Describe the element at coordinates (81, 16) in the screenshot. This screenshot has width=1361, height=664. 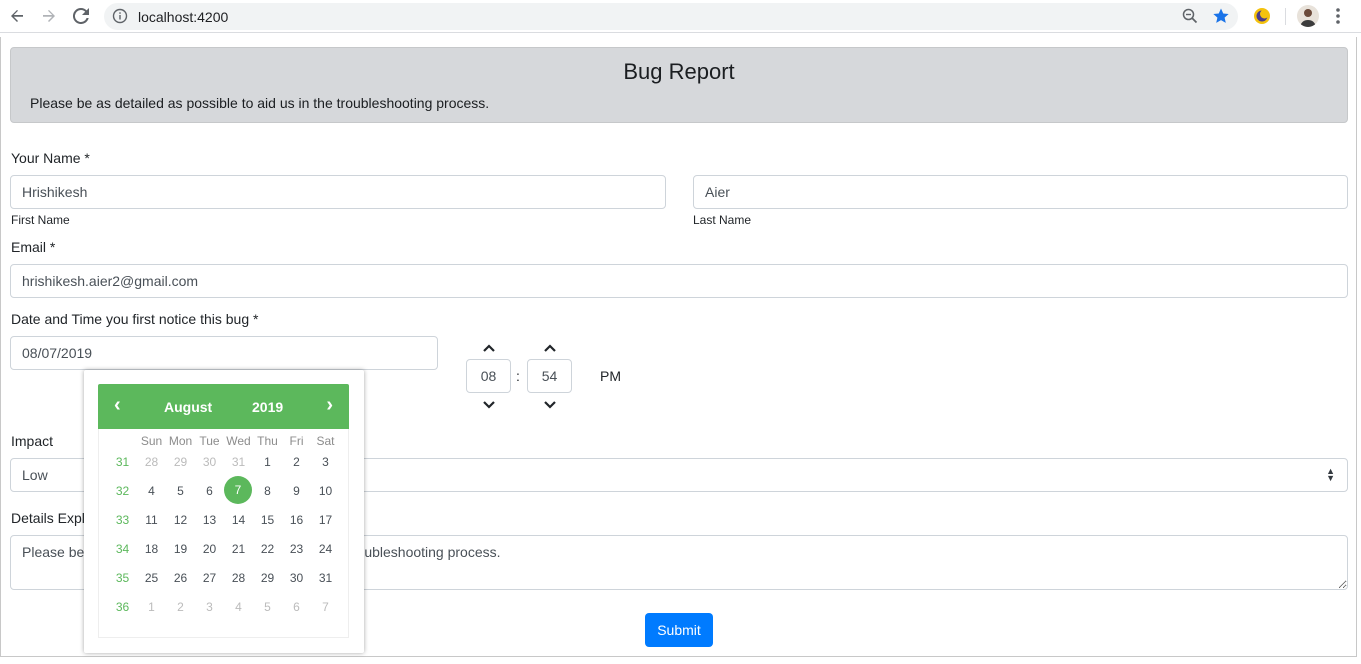
I see `reload-icon` at that location.